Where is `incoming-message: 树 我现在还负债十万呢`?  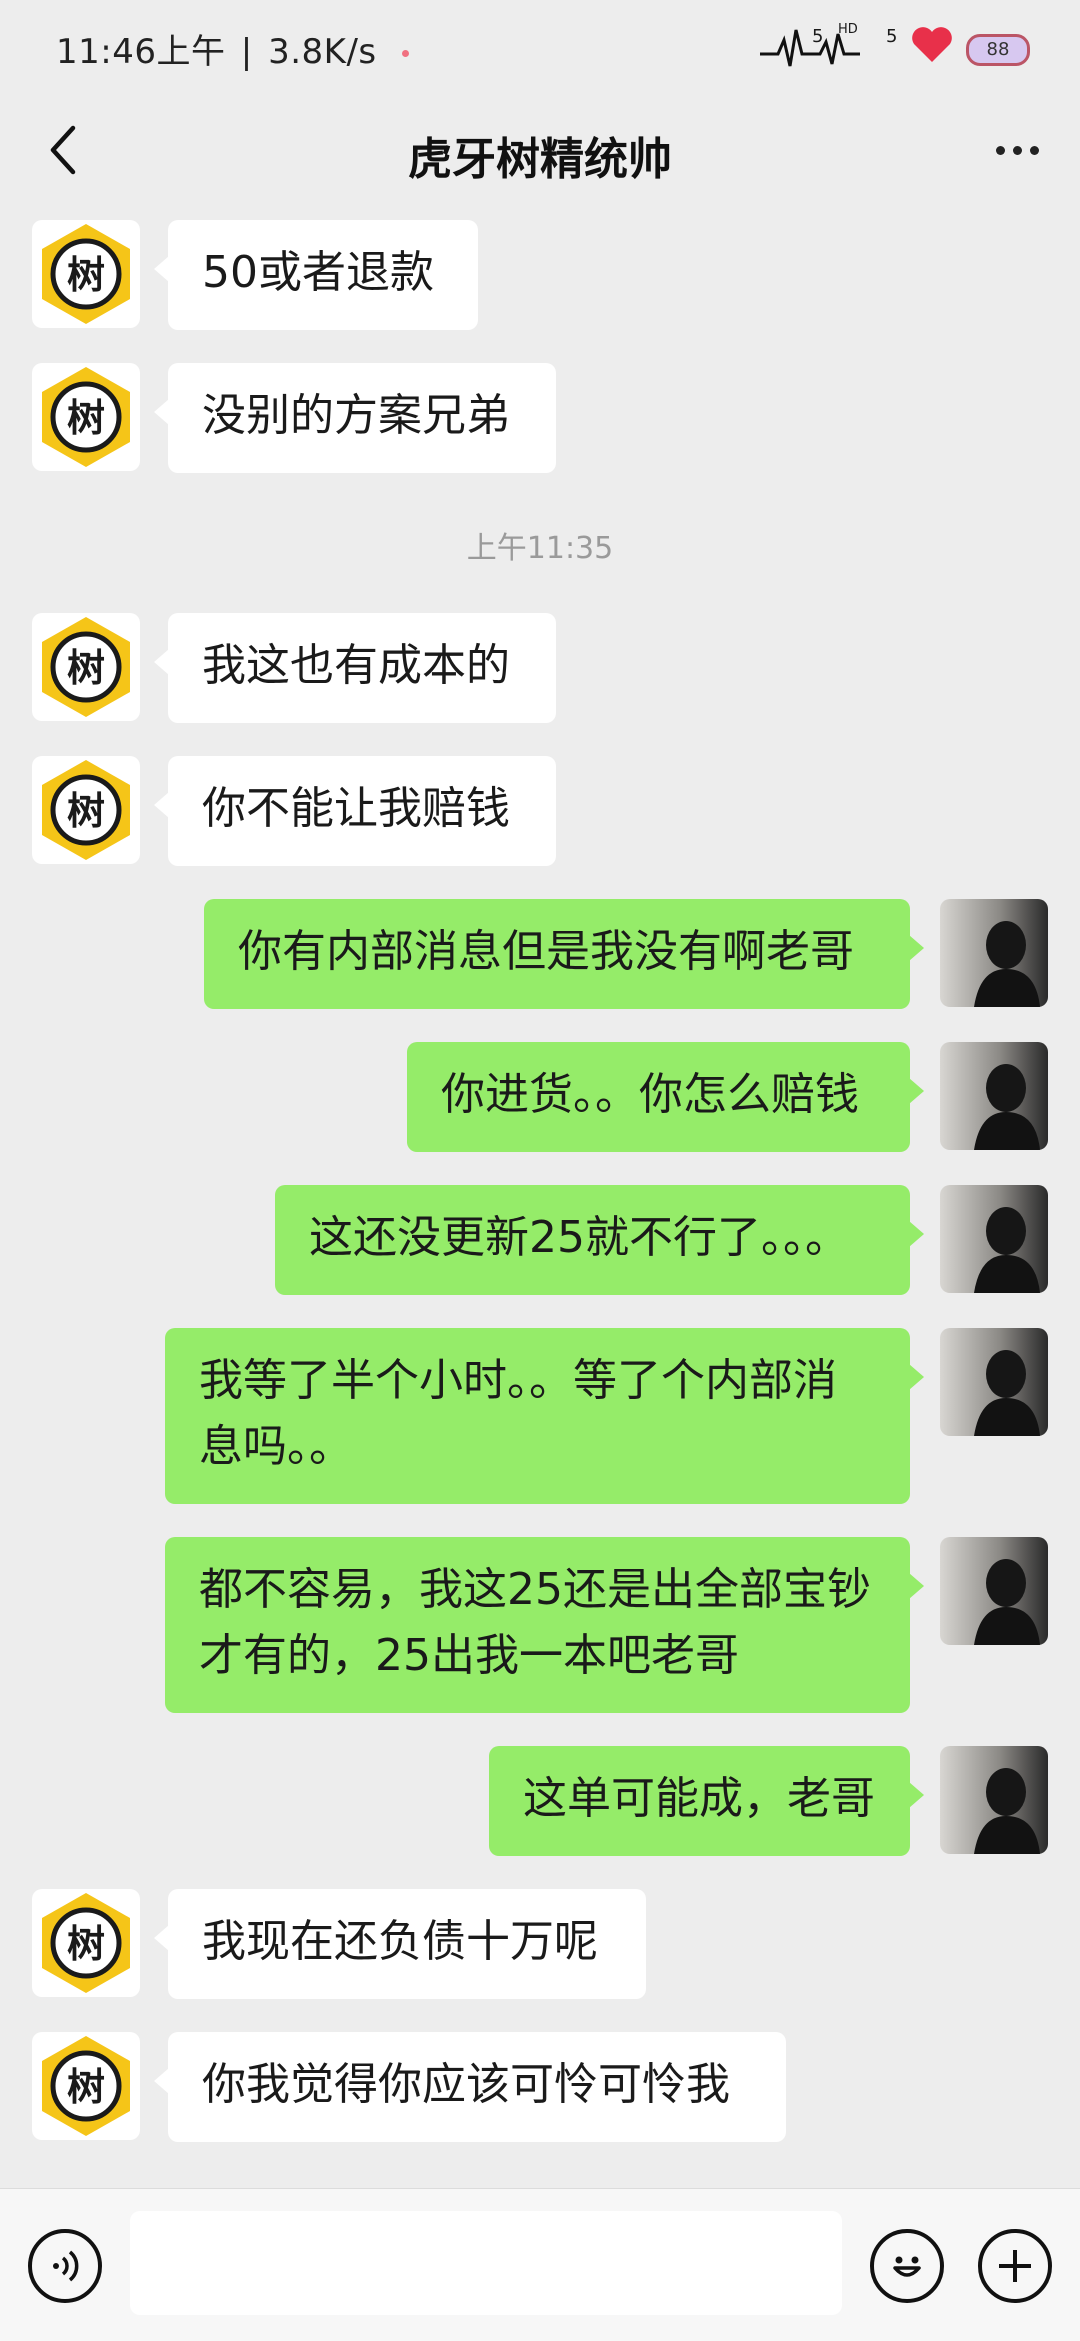 incoming-message: 树 我现在还负债十万呢 is located at coordinates (540, 1944).